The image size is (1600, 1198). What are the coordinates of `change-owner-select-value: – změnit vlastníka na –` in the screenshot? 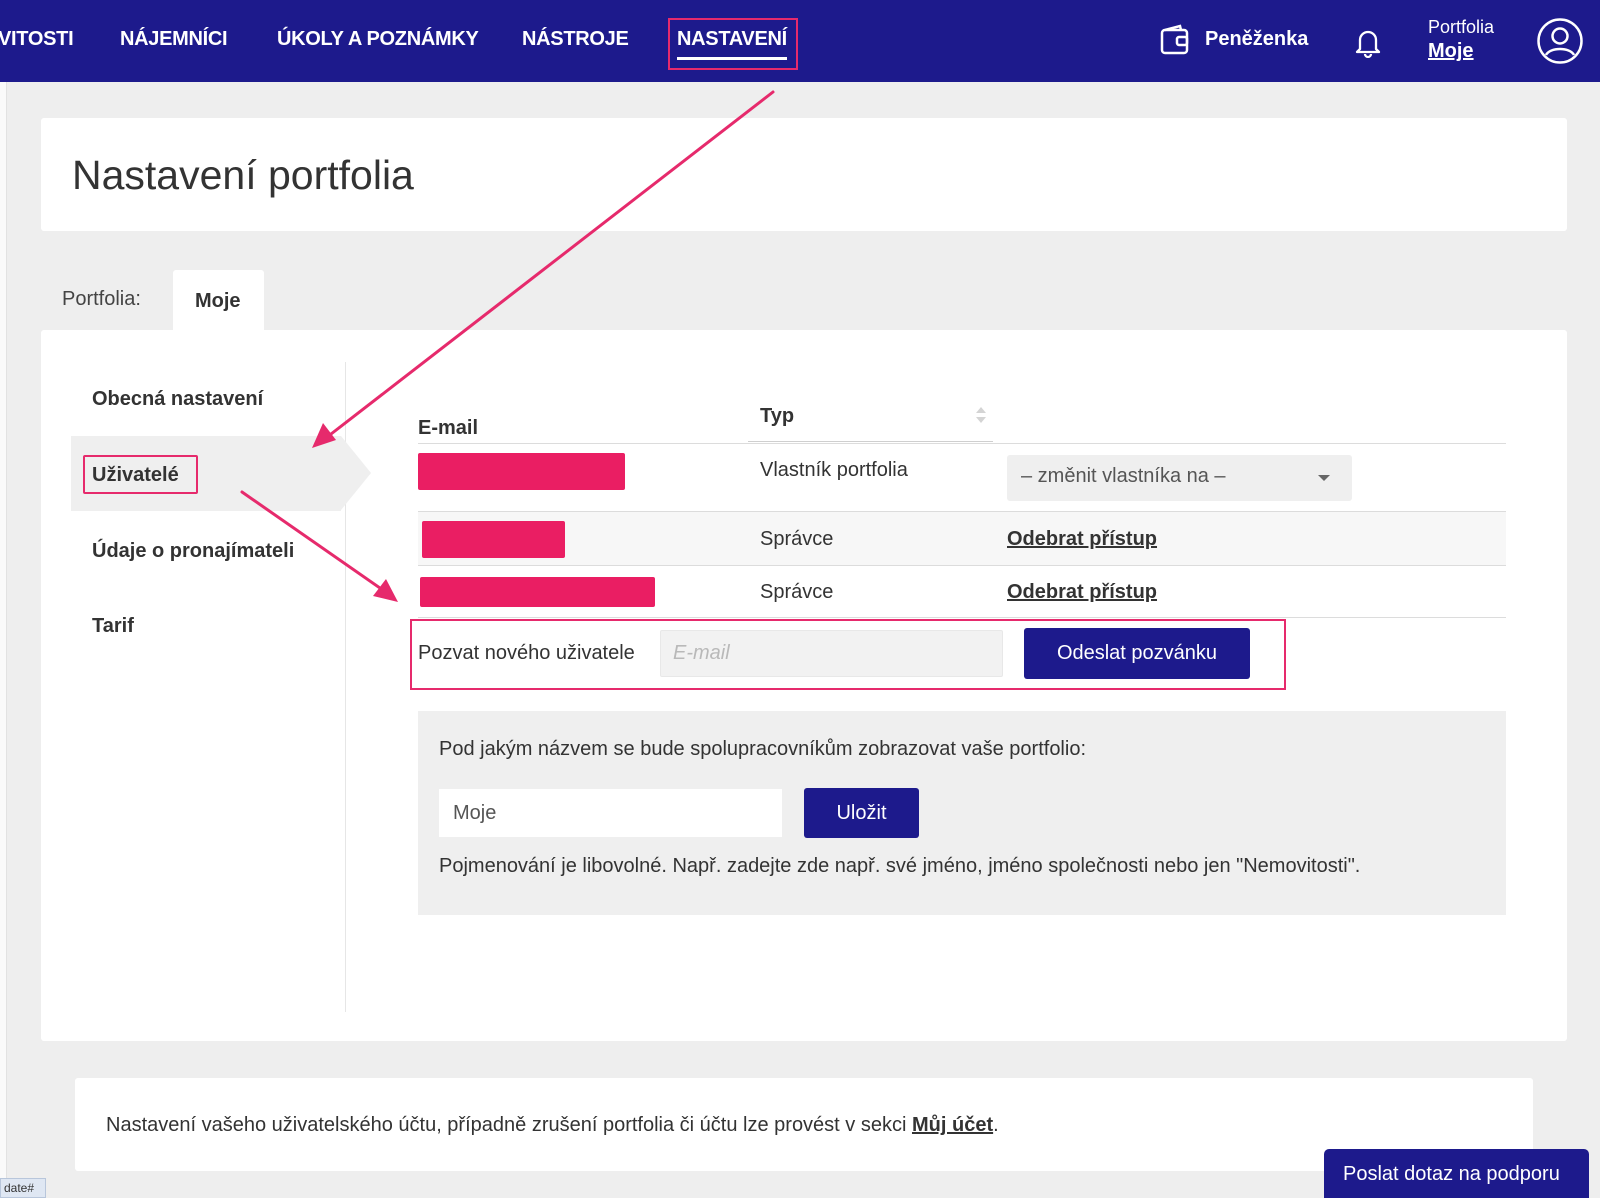 It's located at (1123, 476).